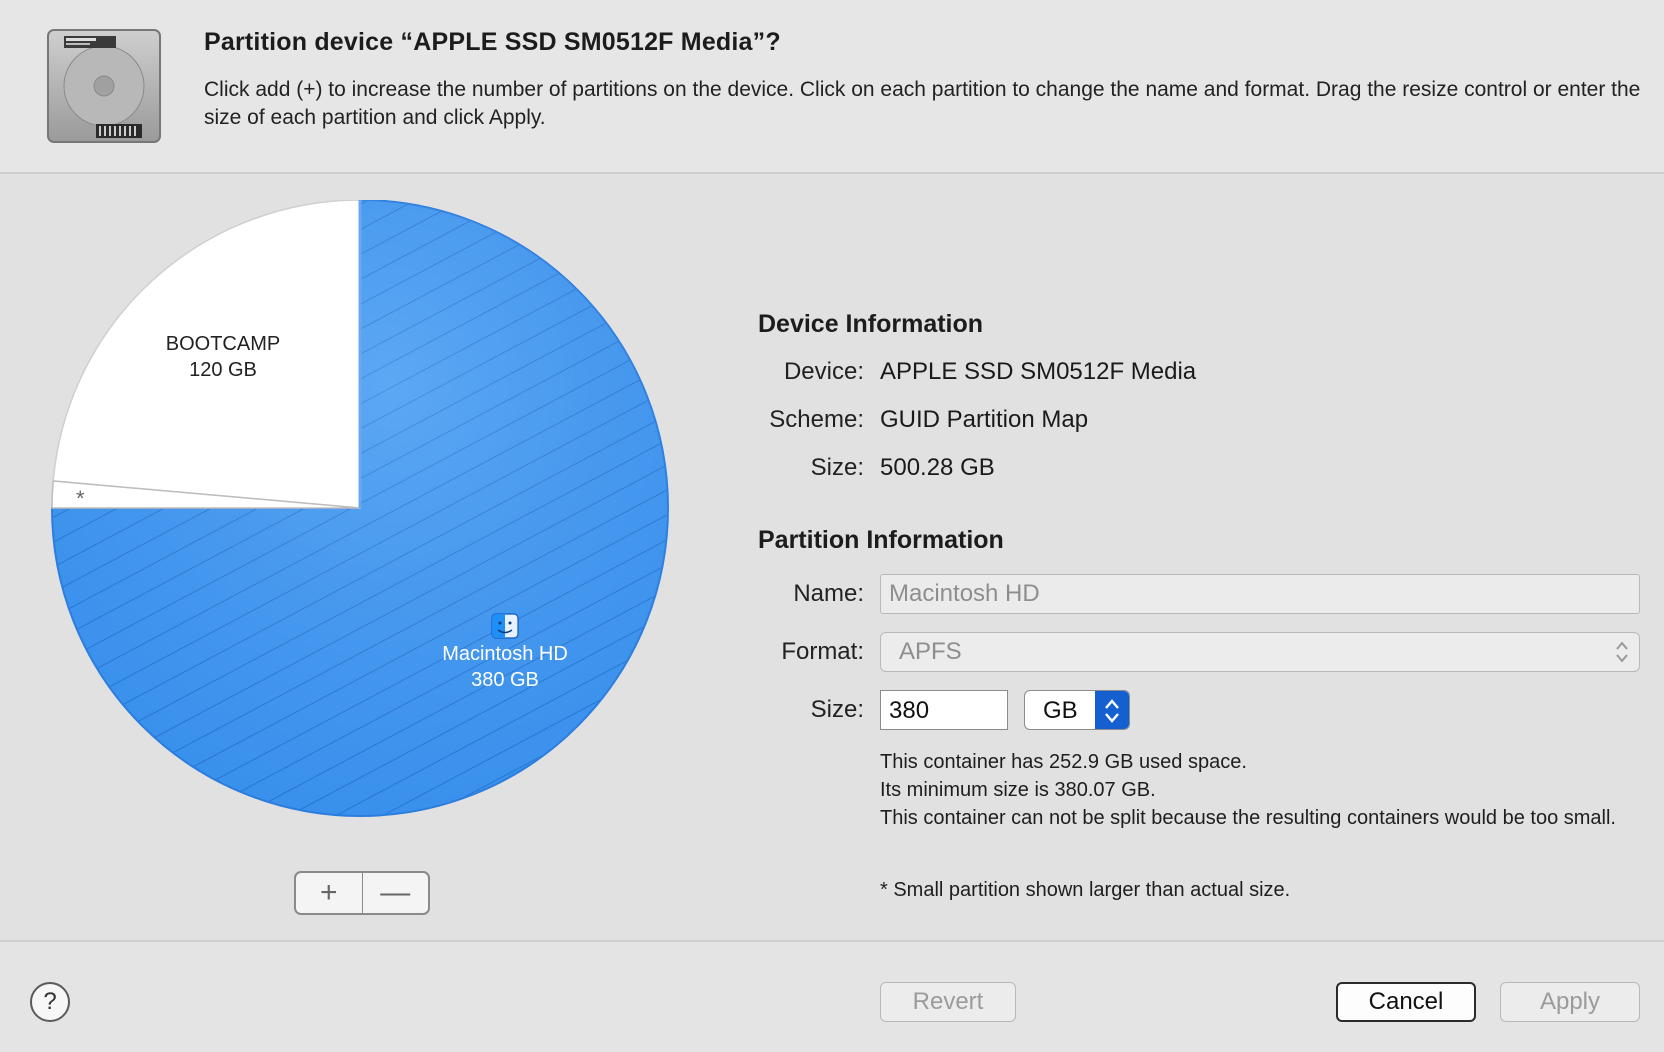 The height and width of the screenshot is (1052, 1664). What do you see at coordinates (505, 680) in the screenshot?
I see `macintosh-hd-size-label: 380 GB` at bounding box center [505, 680].